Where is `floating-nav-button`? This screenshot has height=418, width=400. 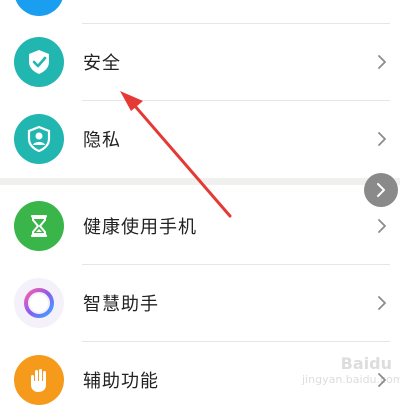
floating-nav-button is located at coordinates (381, 190).